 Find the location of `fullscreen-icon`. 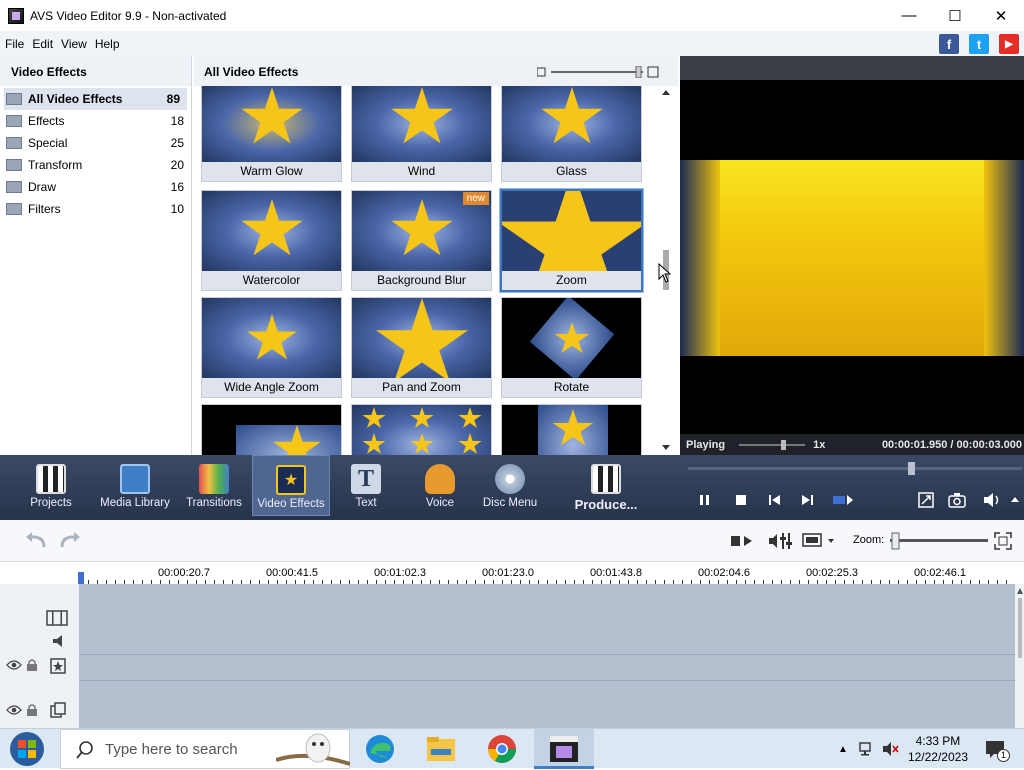

fullscreen-icon is located at coordinates (926, 500).